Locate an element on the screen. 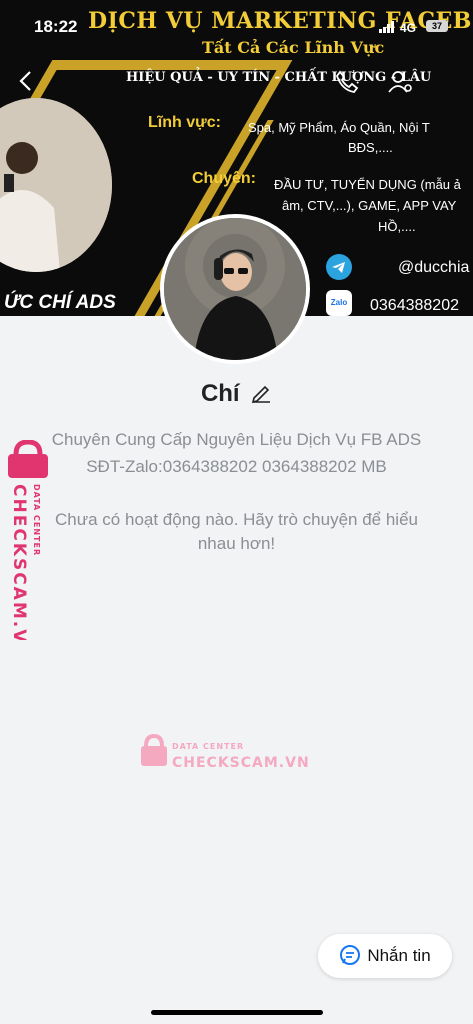  chat-bubble-icon is located at coordinates (350, 955).